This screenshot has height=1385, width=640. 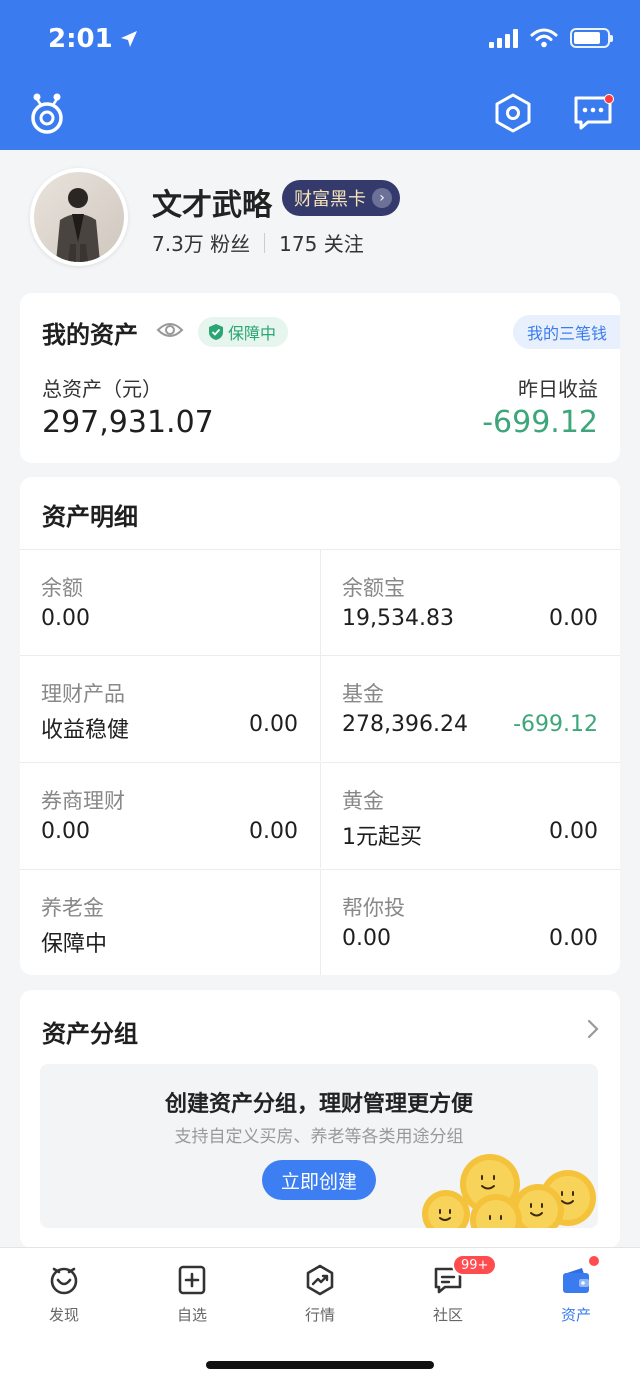 What do you see at coordinates (64, 1299) in the screenshot?
I see `tab-discover: 发现` at bounding box center [64, 1299].